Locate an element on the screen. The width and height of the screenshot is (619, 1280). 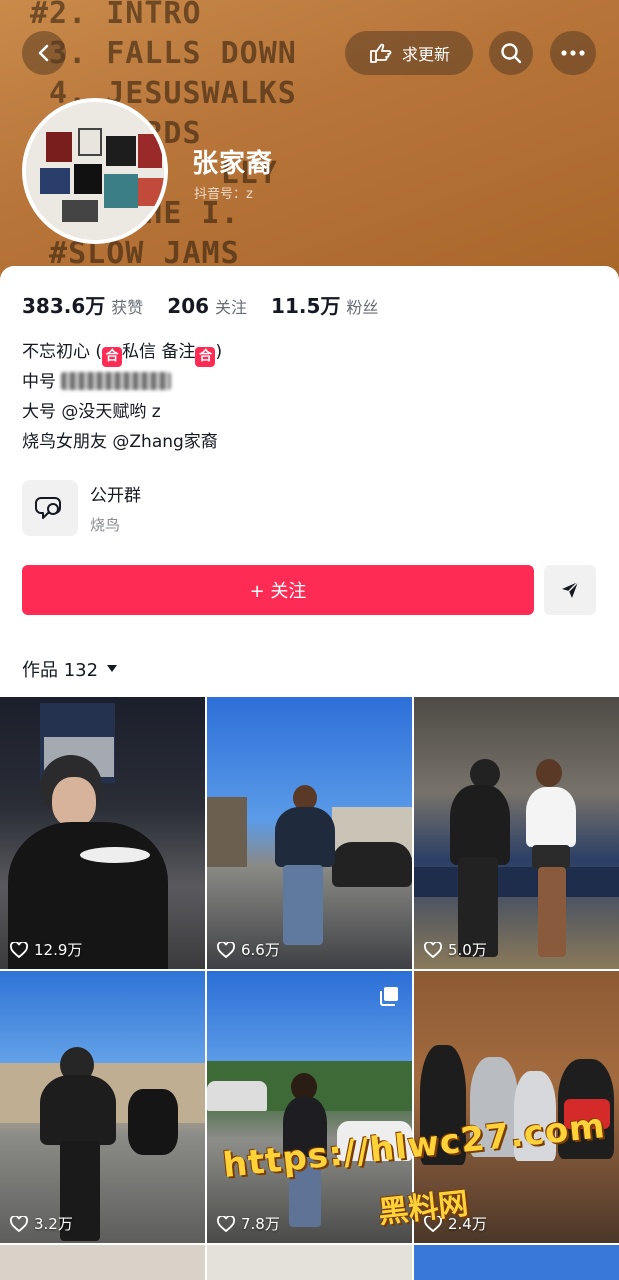
bio-line-2: 中号 is located at coordinates (122, 382).